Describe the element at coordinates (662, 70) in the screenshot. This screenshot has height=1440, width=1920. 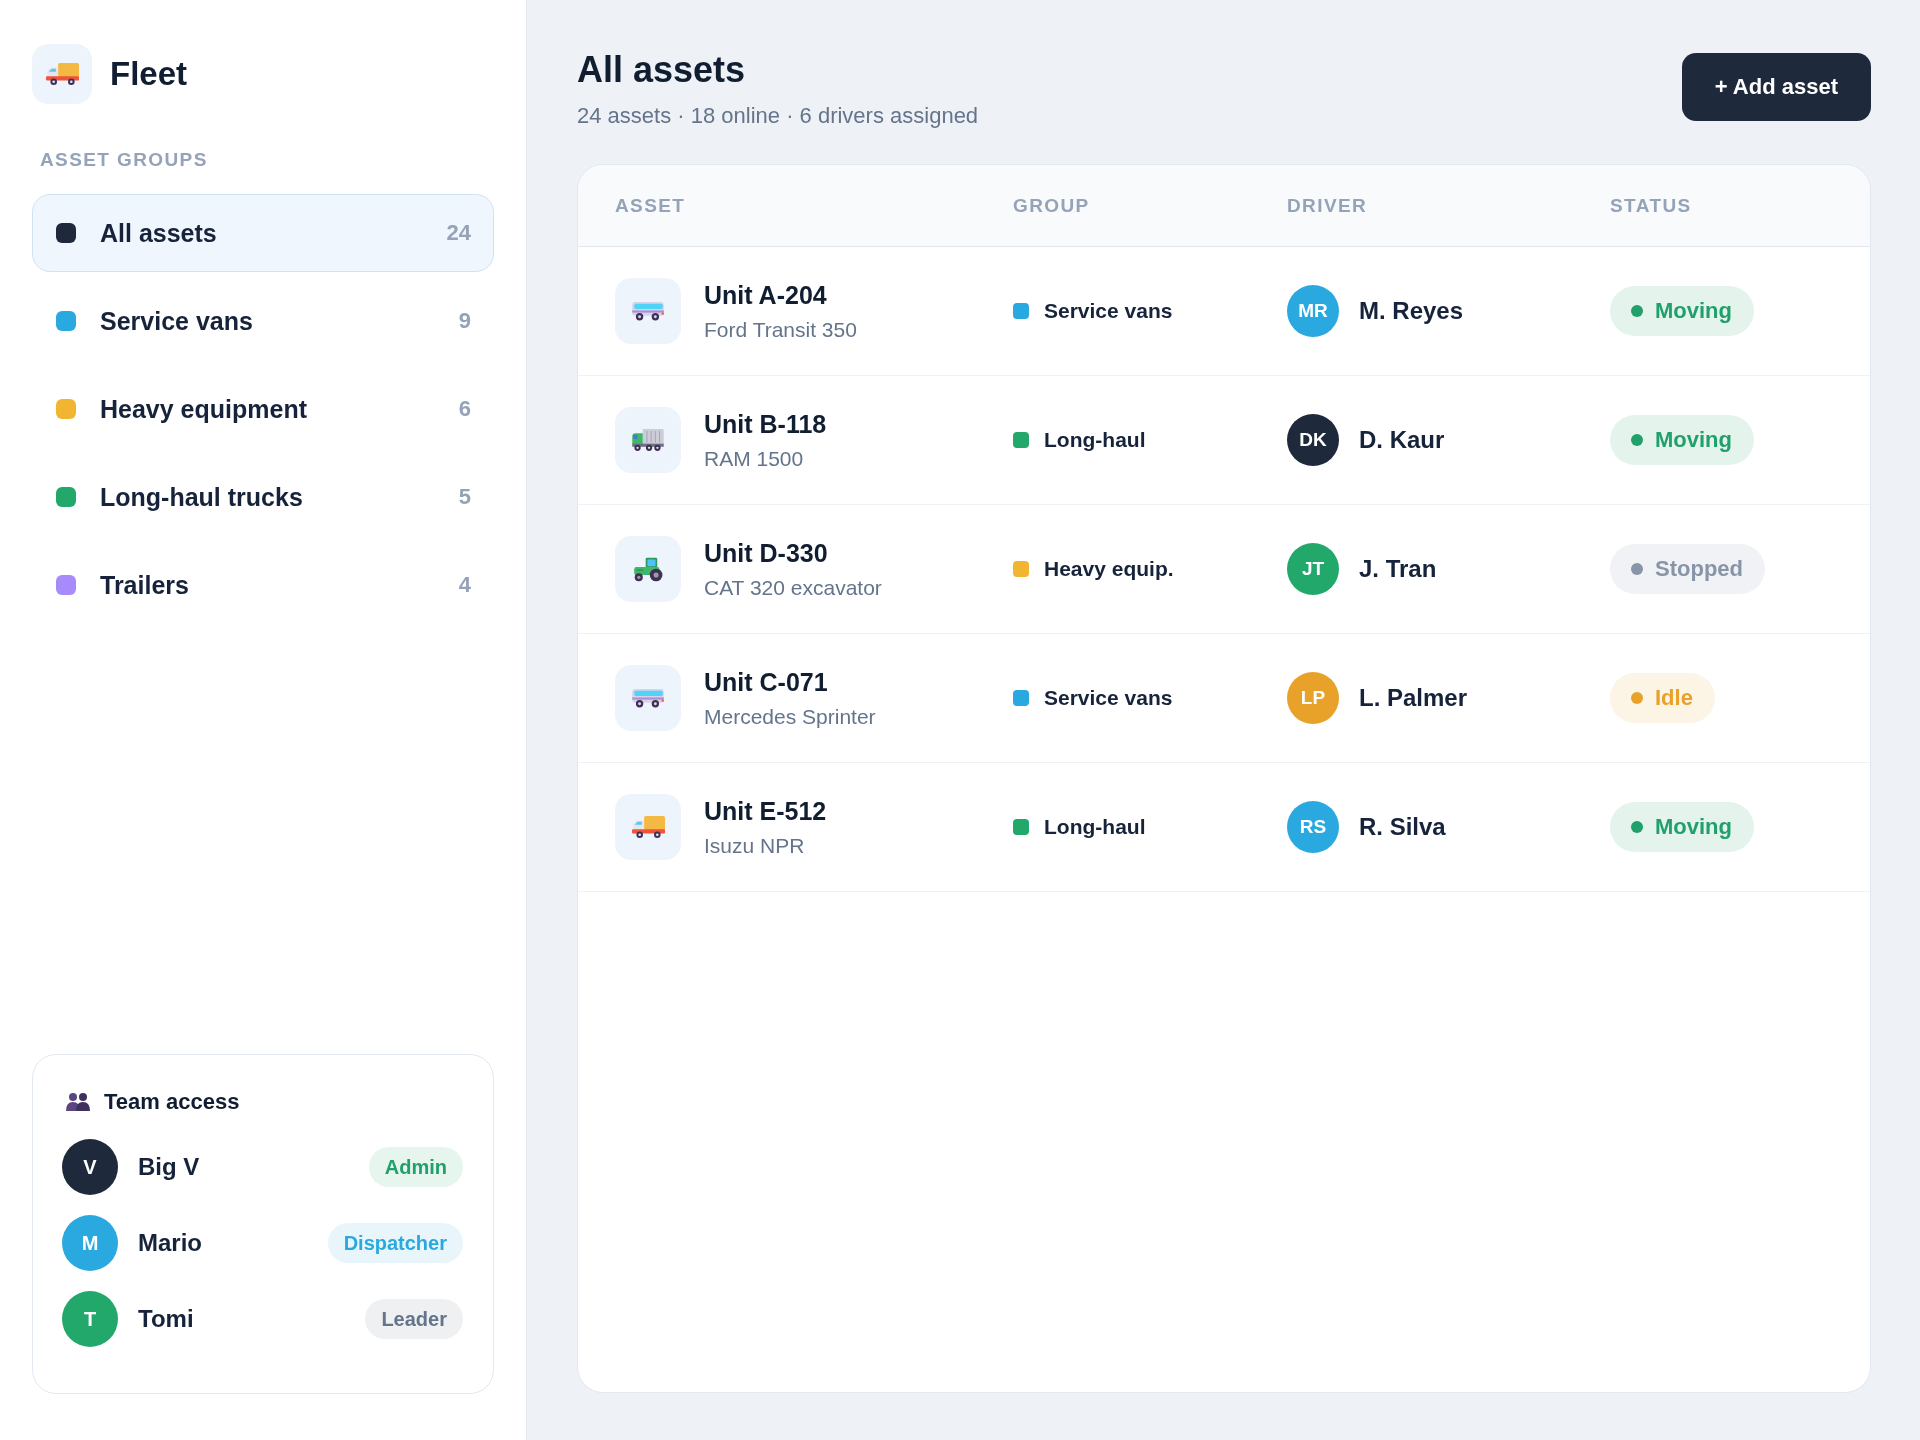
I see `page-title: All assets` at that location.